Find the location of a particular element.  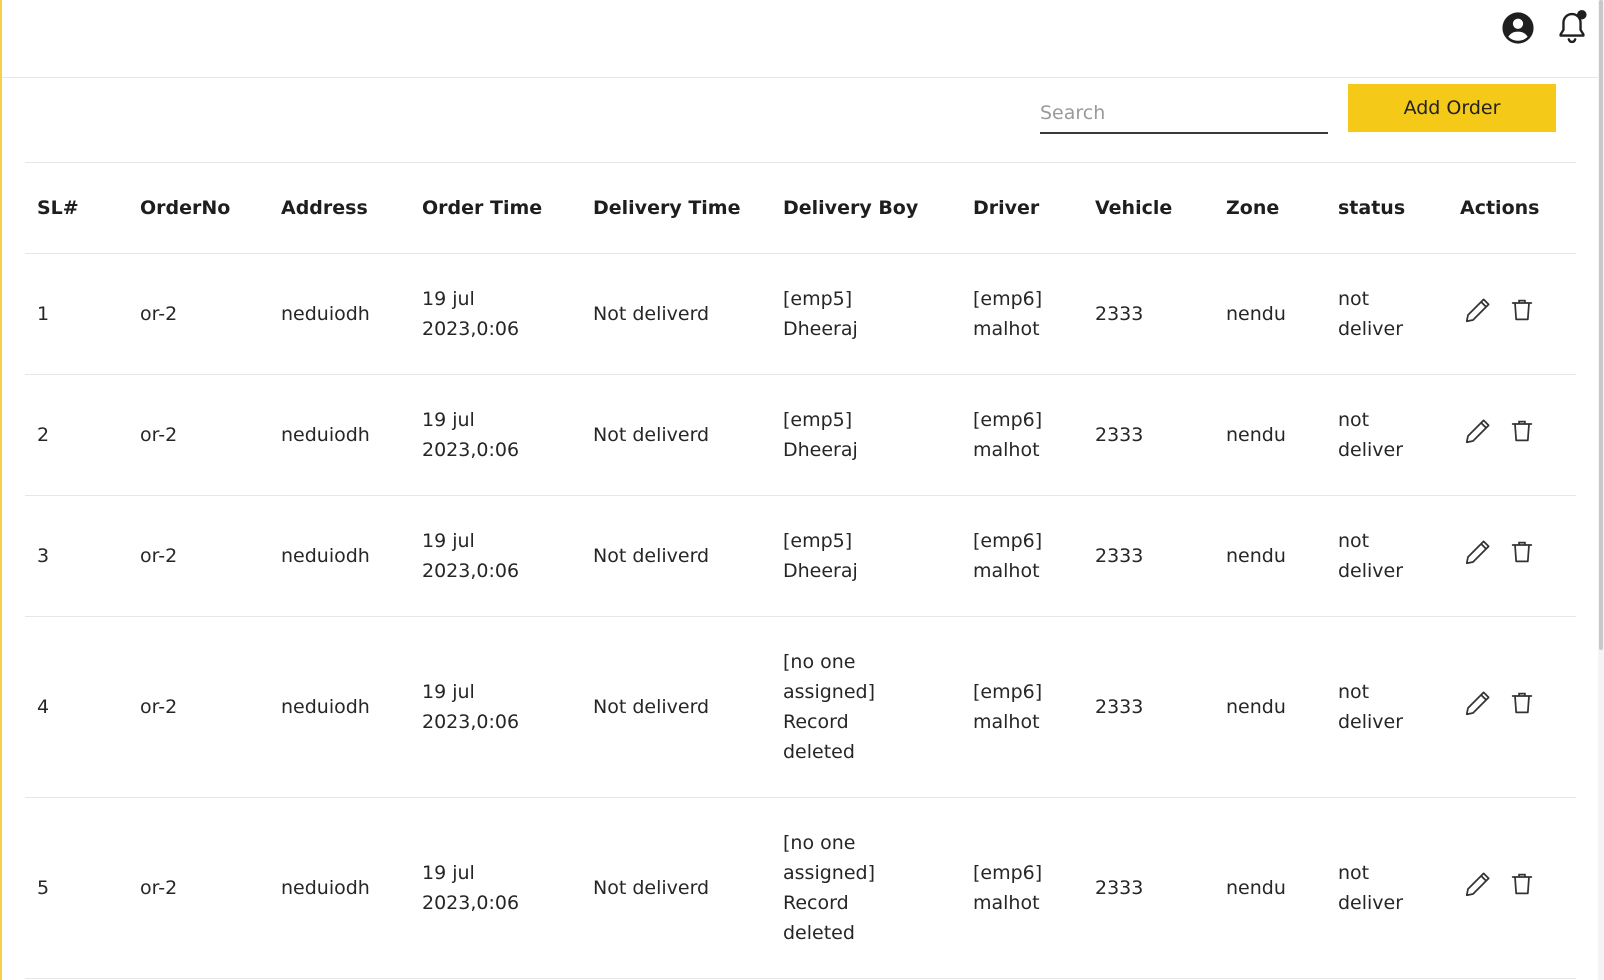

column-header-status: status is located at coordinates (1387, 208).